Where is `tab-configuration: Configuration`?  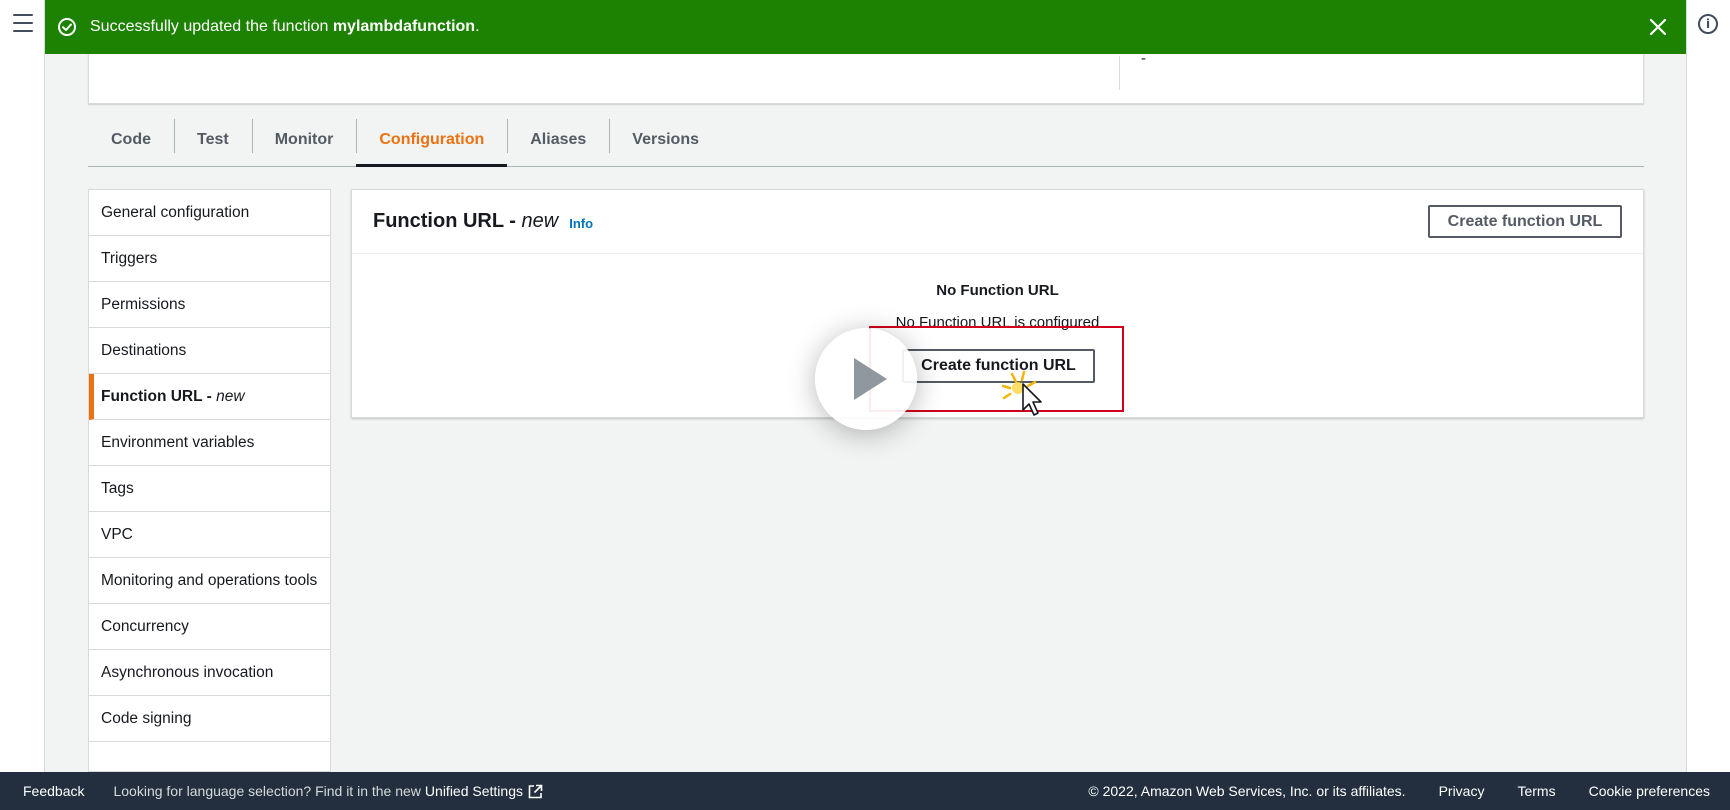
tab-configuration: Configuration is located at coordinates (432, 140).